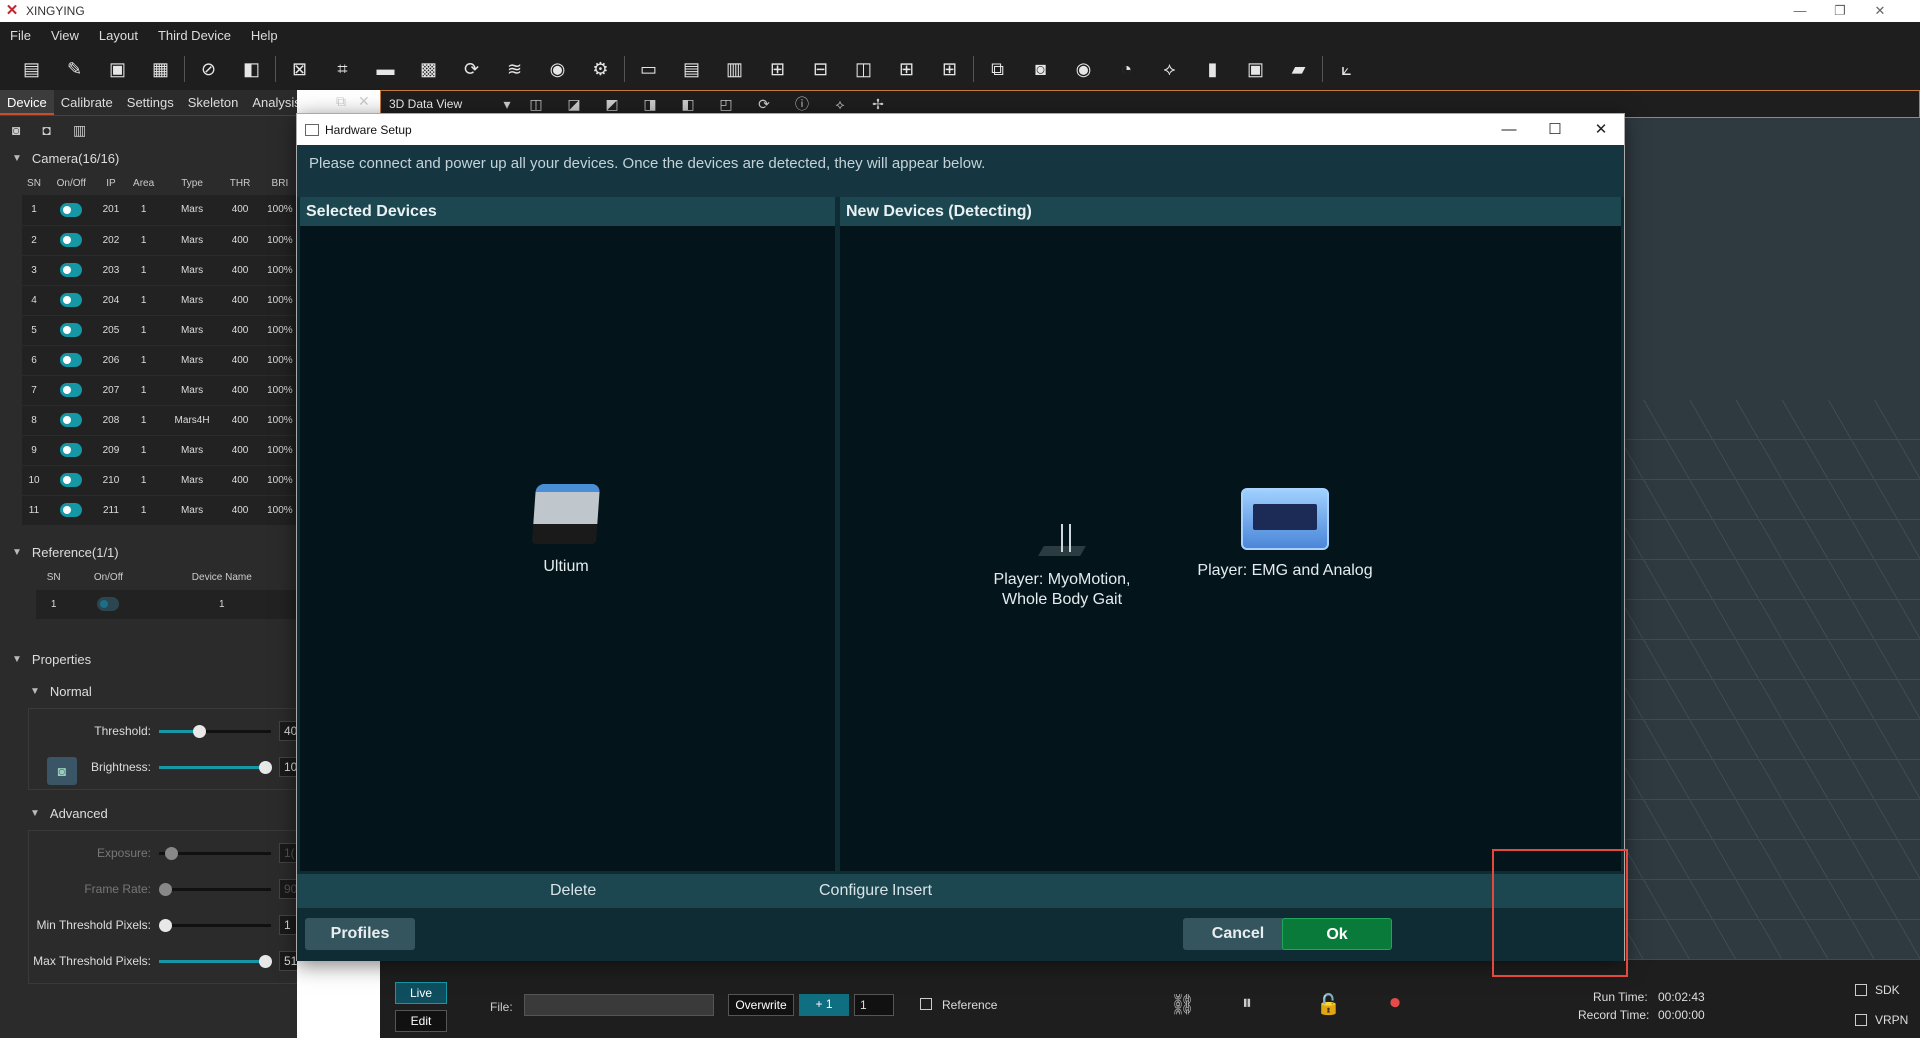 The width and height of the screenshot is (1920, 1038). What do you see at coordinates (74, 69) in the screenshot?
I see `edit-icon: ✎` at bounding box center [74, 69].